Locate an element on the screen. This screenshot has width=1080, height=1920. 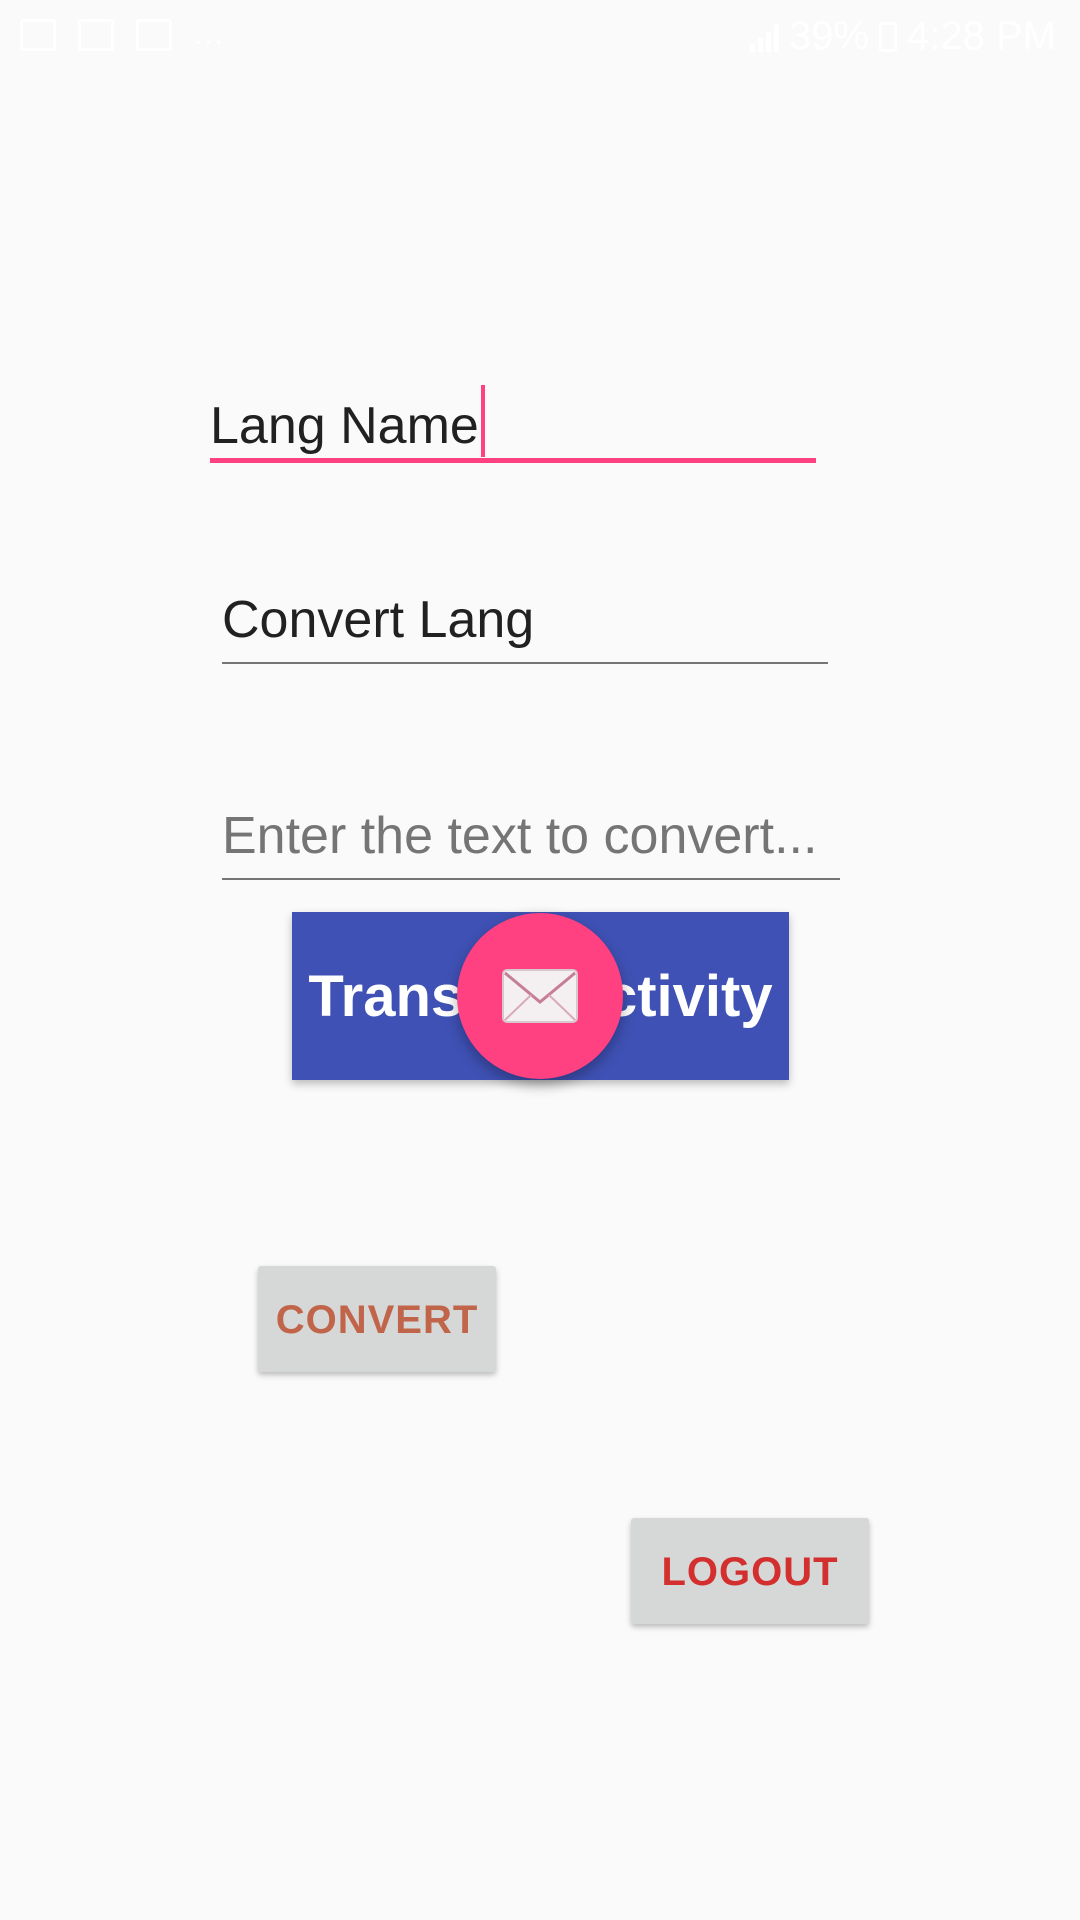
lang-name-underline is located at coordinates (513, 460).